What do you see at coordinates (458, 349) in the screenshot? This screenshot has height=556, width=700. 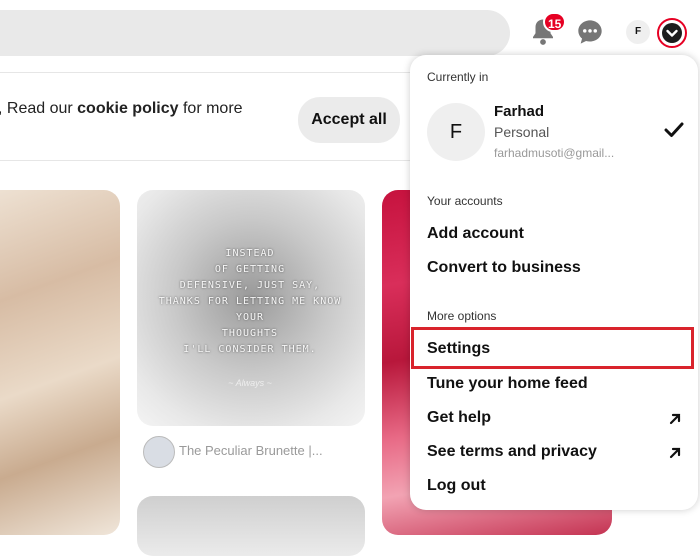 I see `settings-item: Settings` at bounding box center [458, 349].